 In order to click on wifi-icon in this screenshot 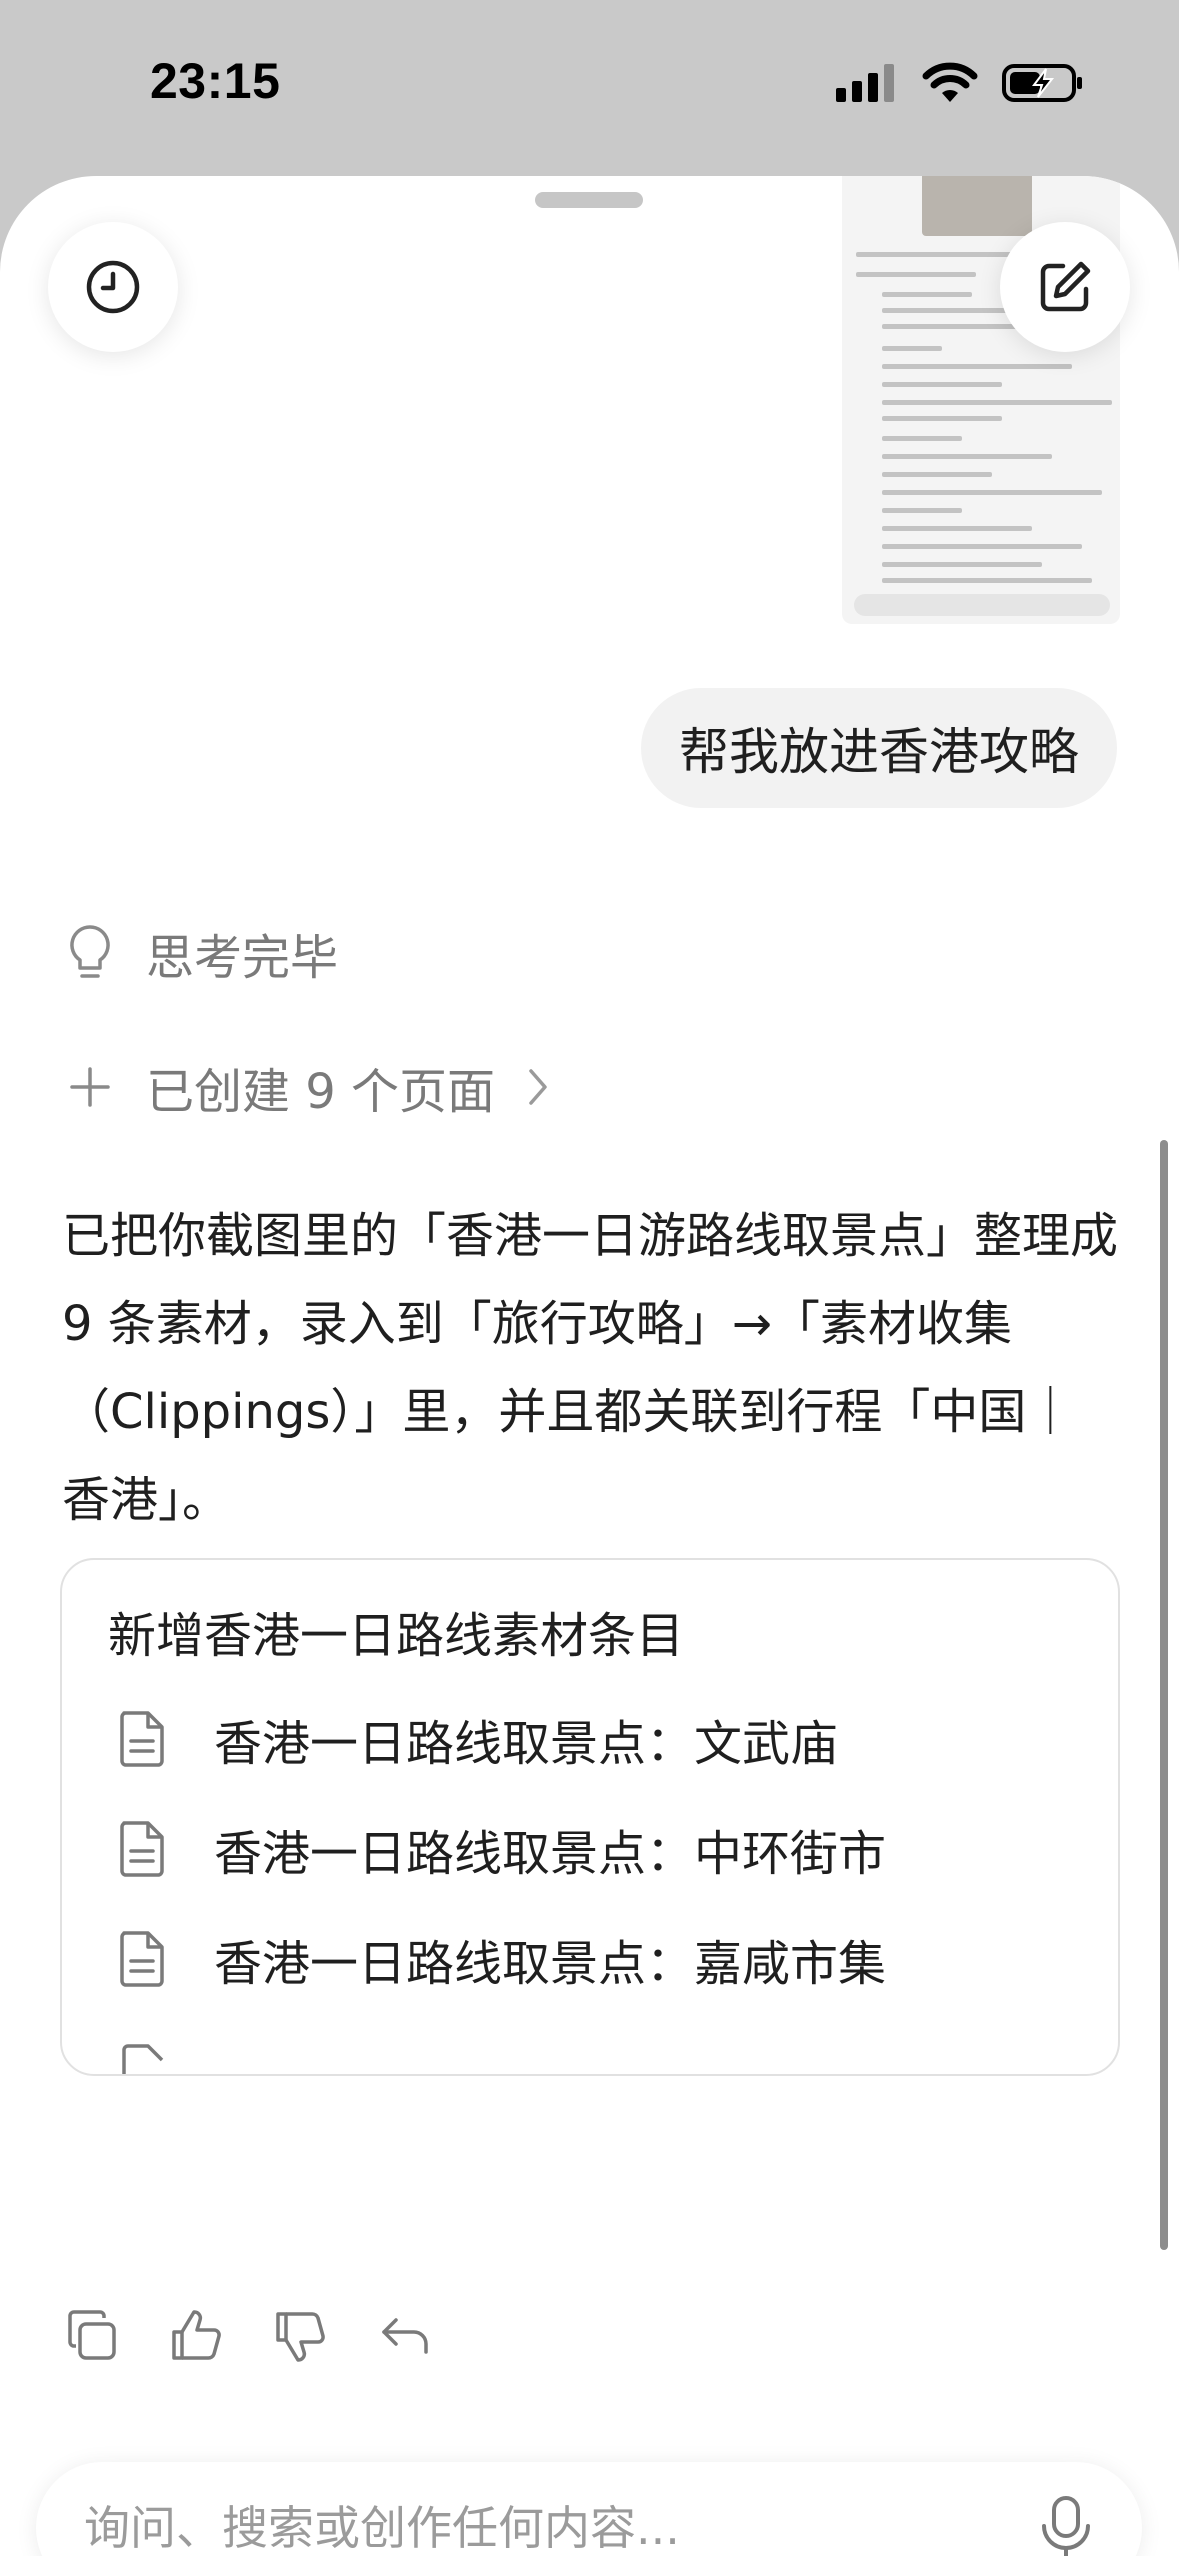, I will do `click(950, 82)`.